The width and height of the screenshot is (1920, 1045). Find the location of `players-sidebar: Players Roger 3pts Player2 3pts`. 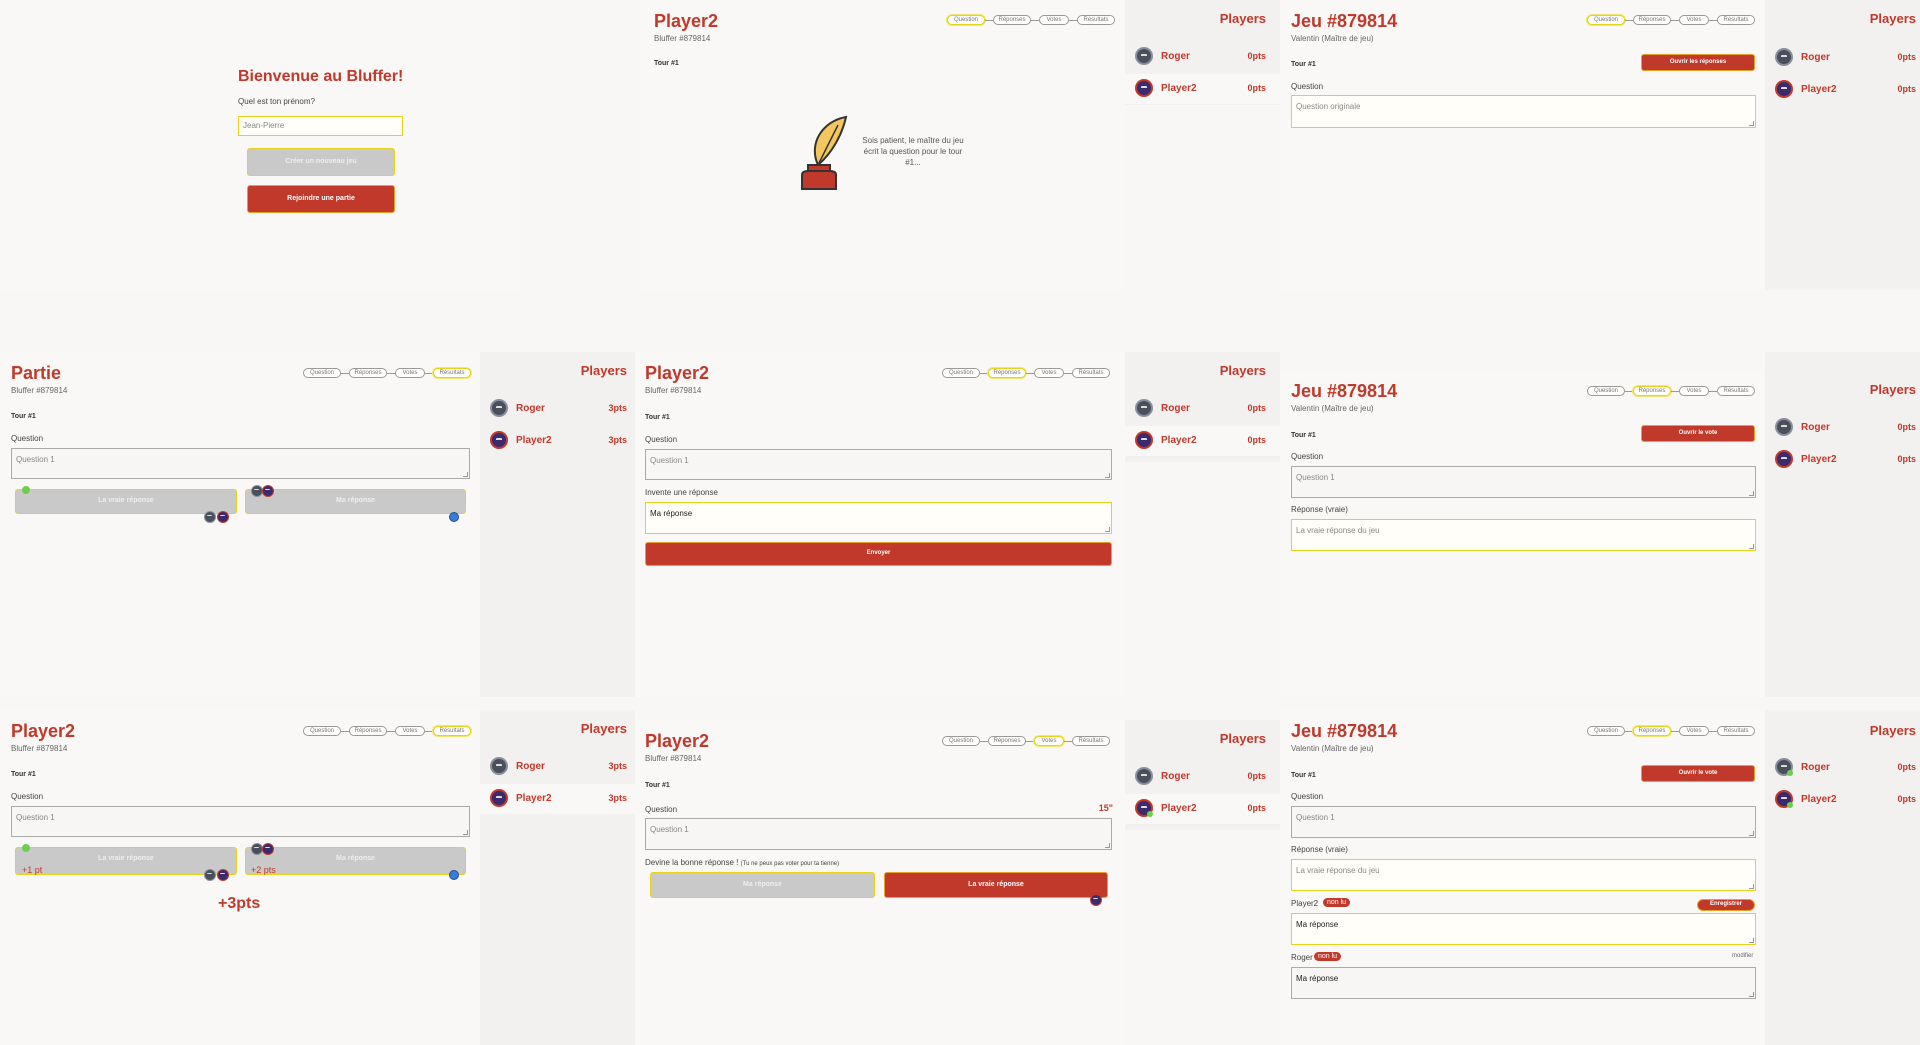

players-sidebar: Players Roger 3pts Player2 3pts is located at coordinates (557, 524).